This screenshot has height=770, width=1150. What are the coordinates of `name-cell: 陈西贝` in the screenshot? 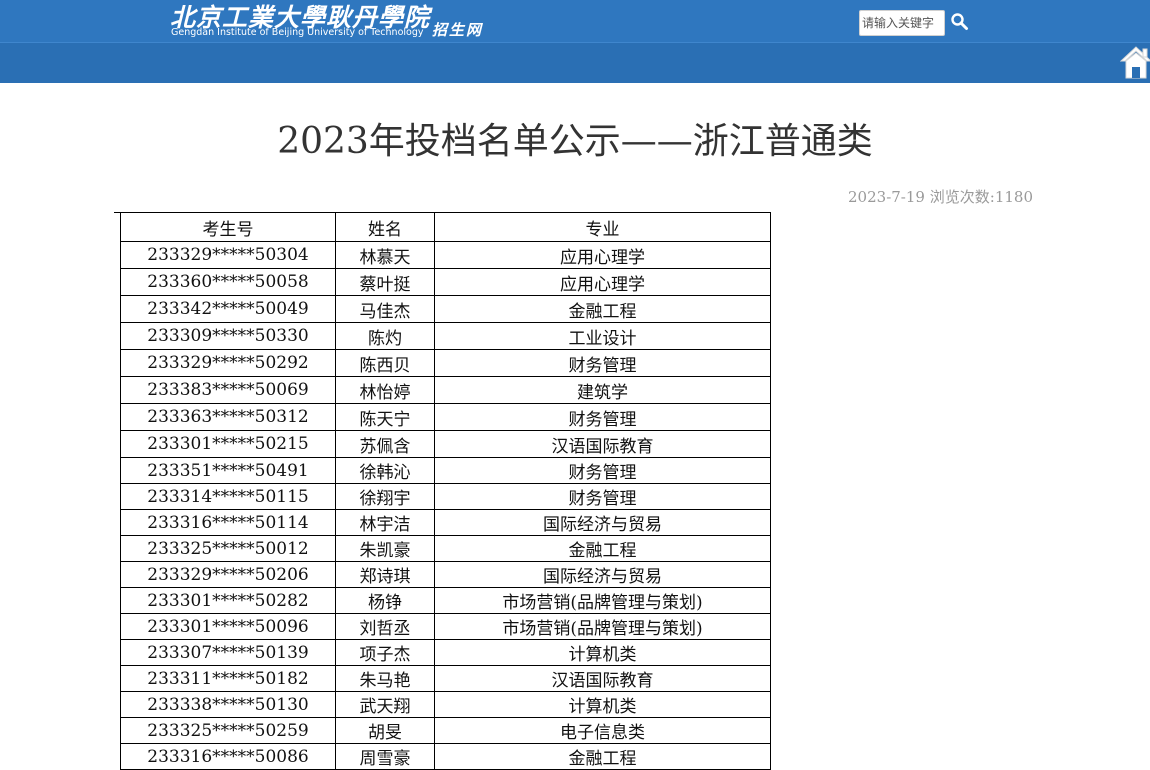 It's located at (385, 363).